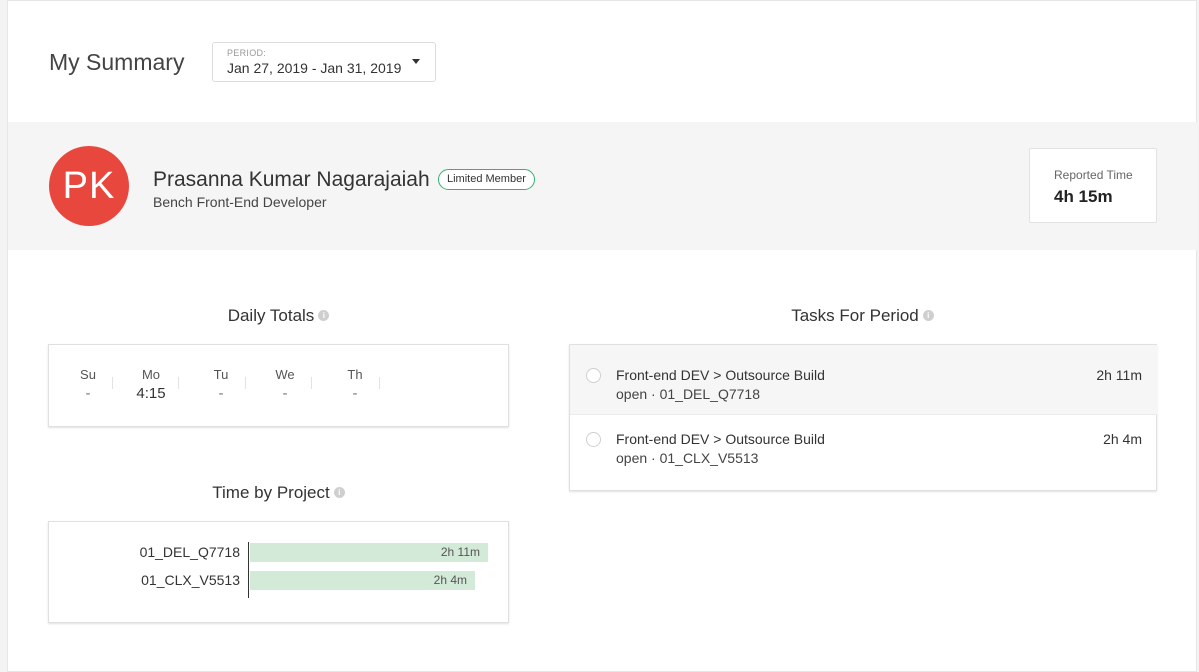  I want to click on daily-totals-heading: Daily Totals i, so click(278, 316).